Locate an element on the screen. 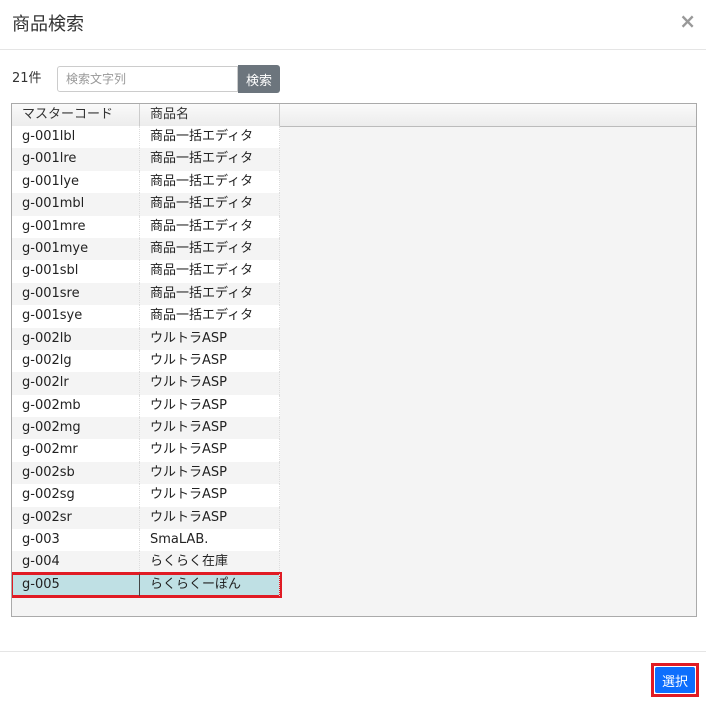 This screenshot has height=705, width=706. table-row: g-002sr ウルトラASP is located at coordinates (146, 518).